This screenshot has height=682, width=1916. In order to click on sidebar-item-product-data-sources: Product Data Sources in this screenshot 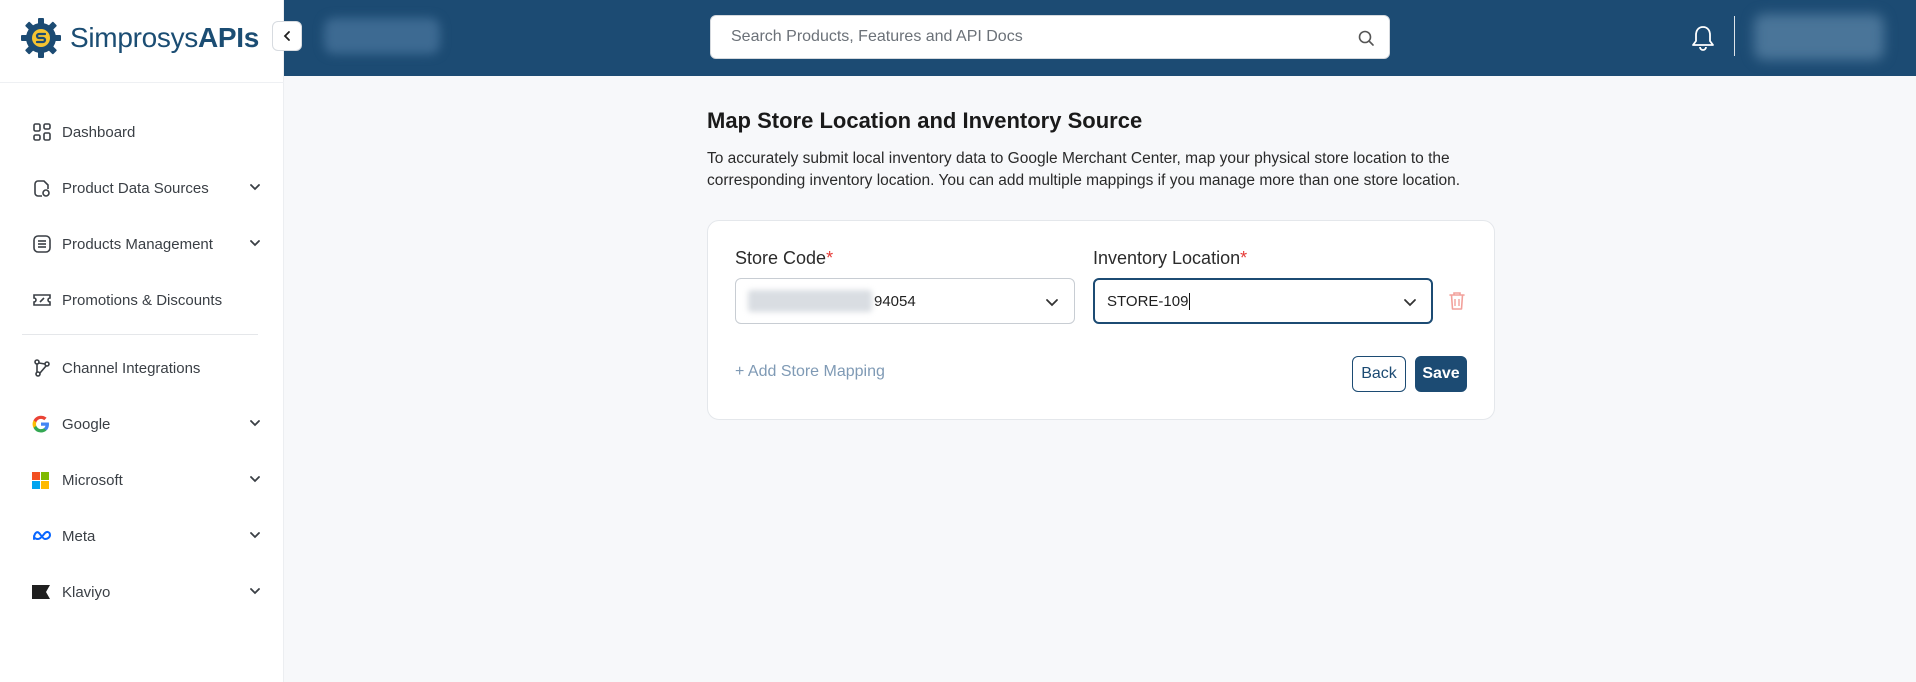, I will do `click(142, 188)`.